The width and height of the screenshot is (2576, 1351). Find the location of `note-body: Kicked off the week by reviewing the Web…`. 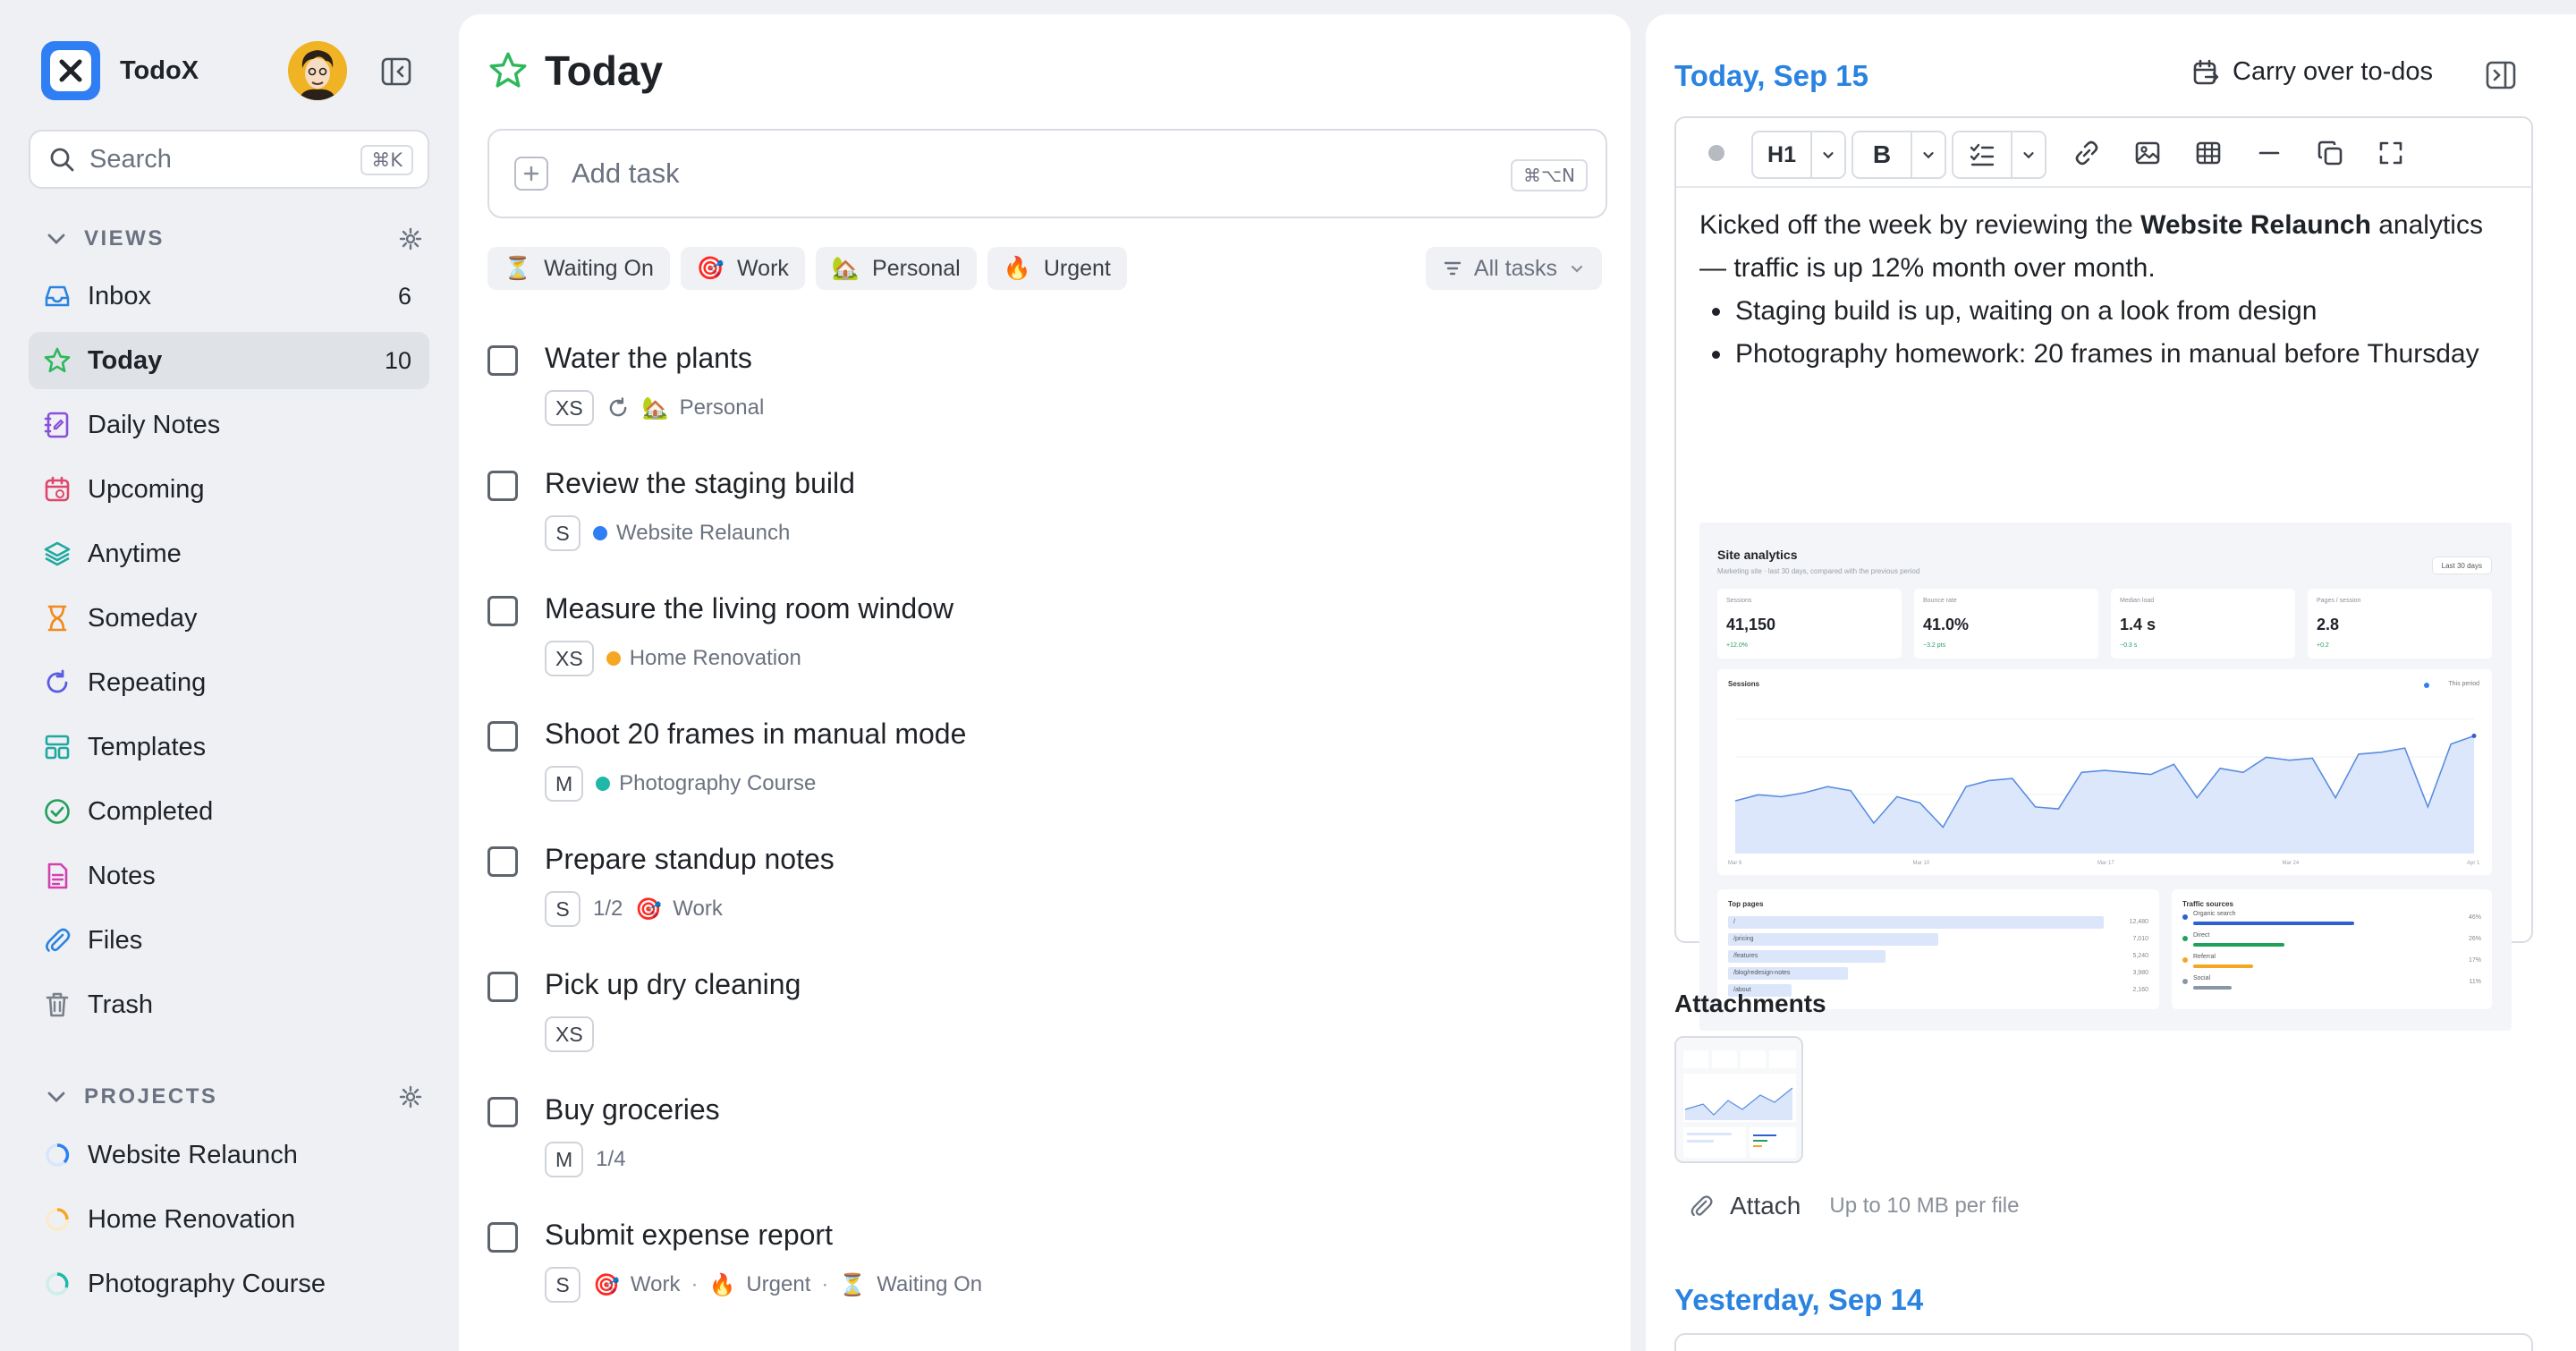

note-body: Kicked off the week by reviewing the Web… is located at coordinates (2101, 290).